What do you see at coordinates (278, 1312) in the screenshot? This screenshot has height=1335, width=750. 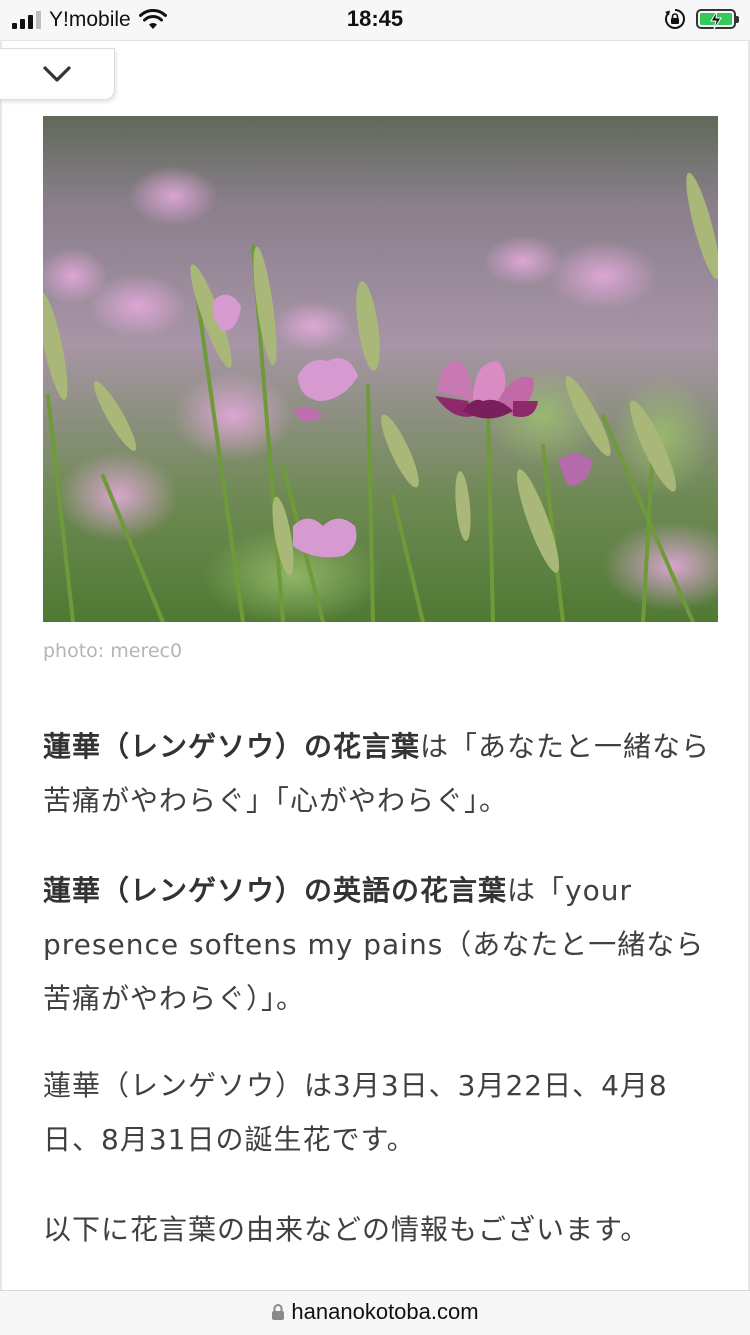 I see `padlock-icon` at bounding box center [278, 1312].